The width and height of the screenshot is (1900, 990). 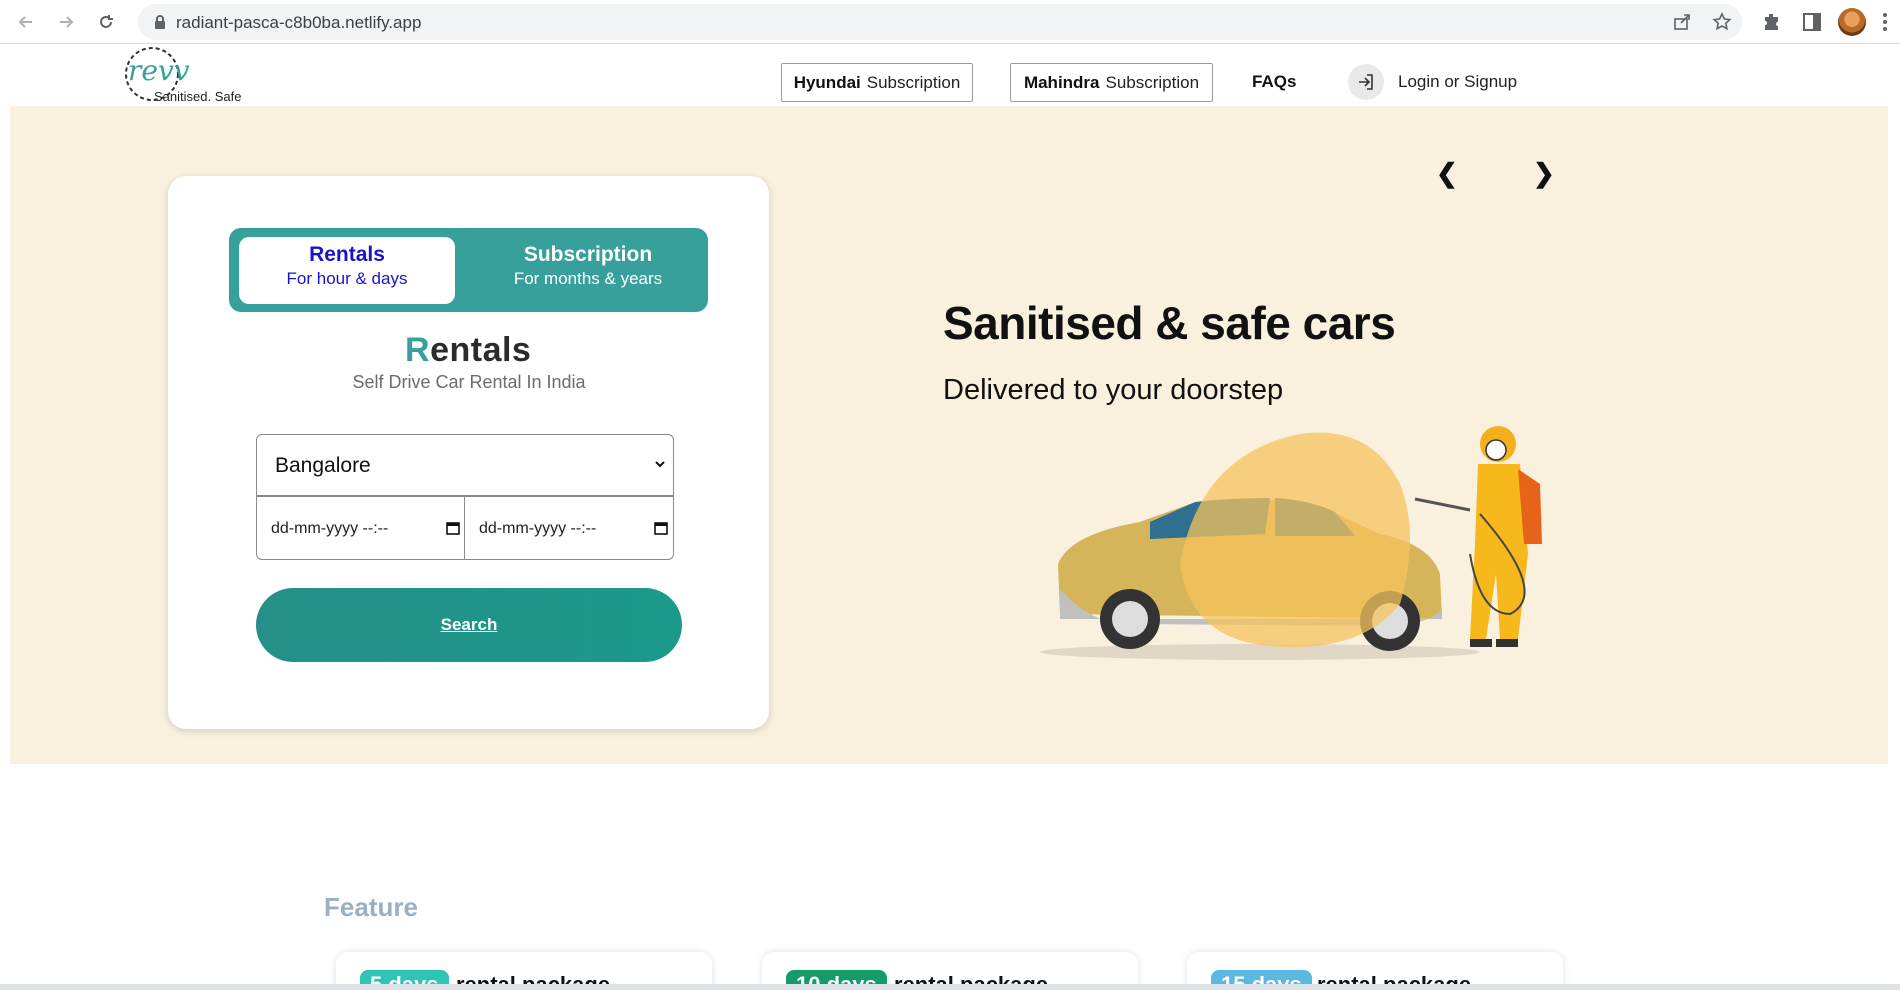 I want to click on logo-tagline: Sanitised. Safe, so click(x=198, y=96).